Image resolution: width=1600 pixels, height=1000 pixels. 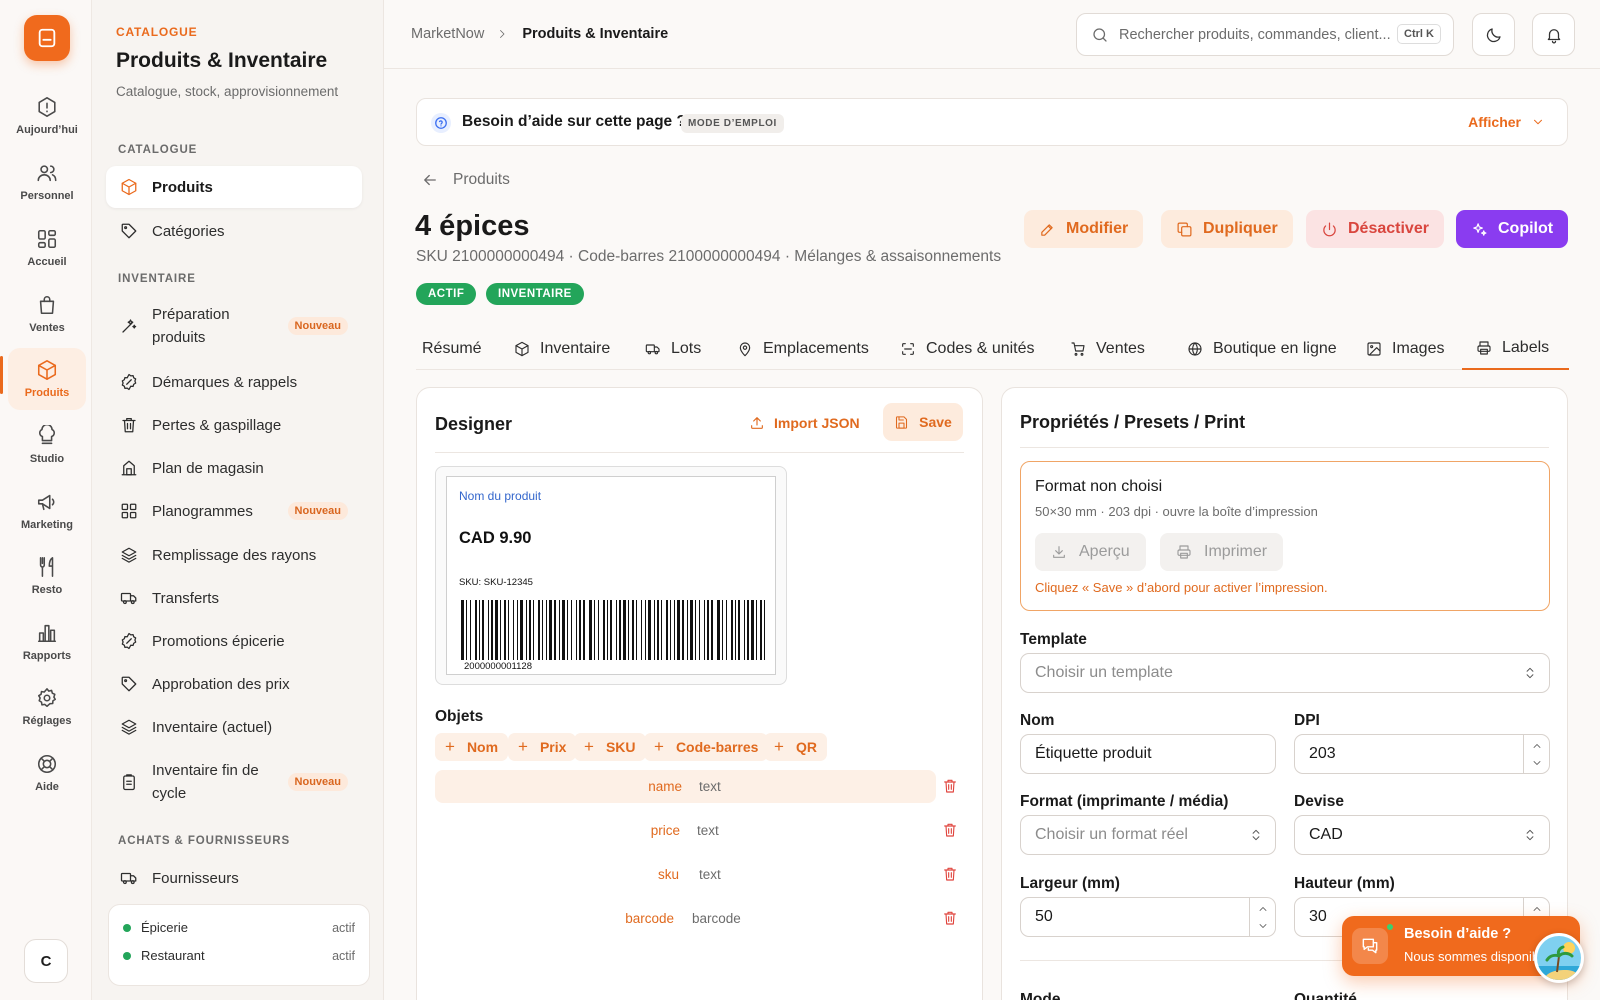 What do you see at coordinates (129, 641) in the screenshot?
I see `discount-badge-icon` at bounding box center [129, 641].